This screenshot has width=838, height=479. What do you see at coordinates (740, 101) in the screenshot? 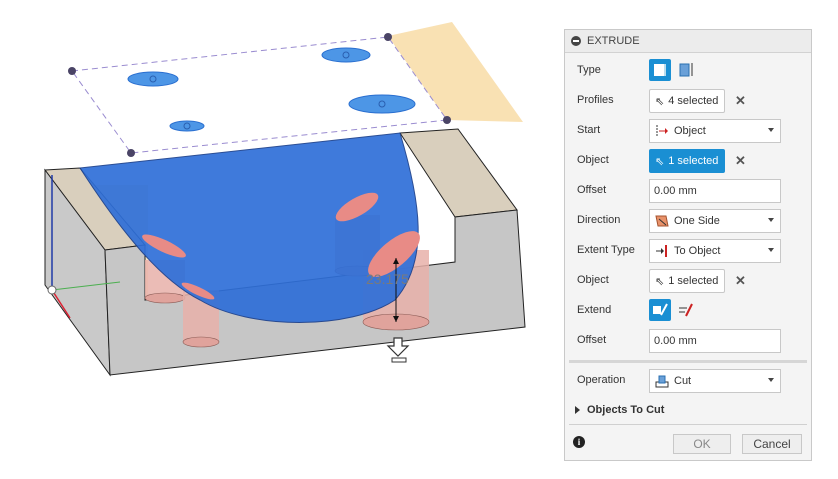
I see `profiles-clear-button: ✕` at bounding box center [740, 101].